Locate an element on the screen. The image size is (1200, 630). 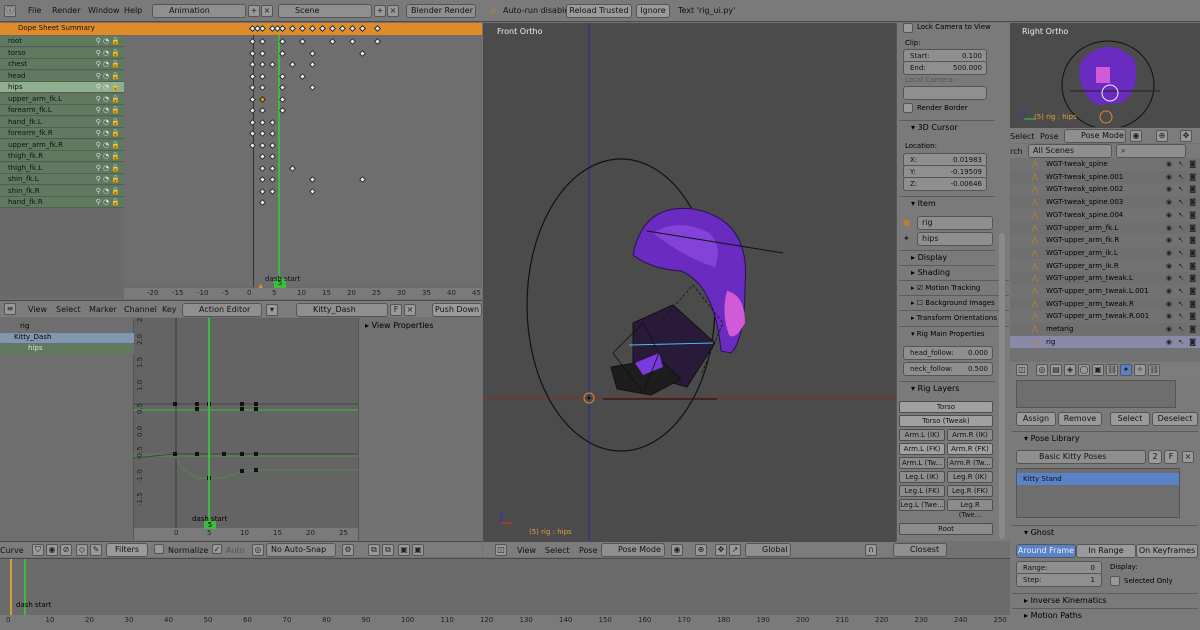
viewport-editor-icon: ◫ is located at coordinates (501, 550).